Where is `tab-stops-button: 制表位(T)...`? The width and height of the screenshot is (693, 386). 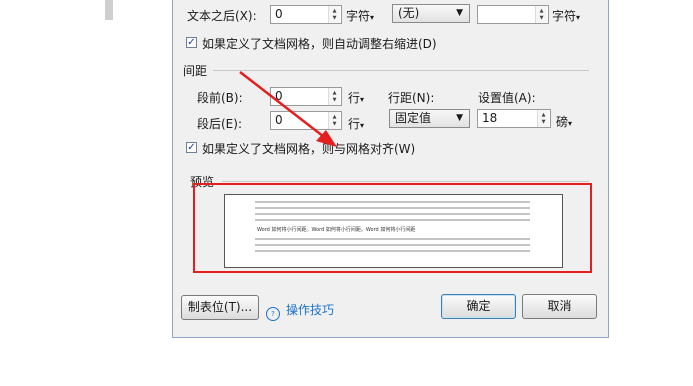
tab-stops-button: 制表位(T)... is located at coordinates (220, 307).